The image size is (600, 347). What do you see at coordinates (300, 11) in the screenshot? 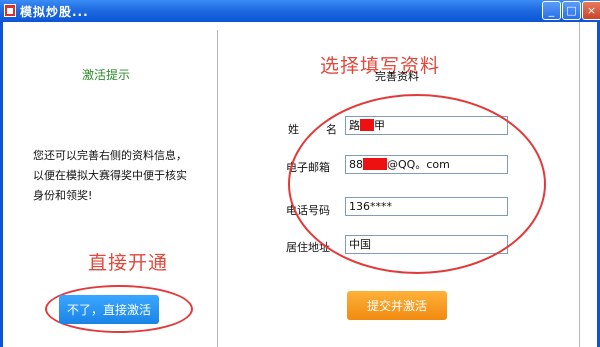
I see `title-bar: 模拟炒股... _ □ ×` at bounding box center [300, 11].